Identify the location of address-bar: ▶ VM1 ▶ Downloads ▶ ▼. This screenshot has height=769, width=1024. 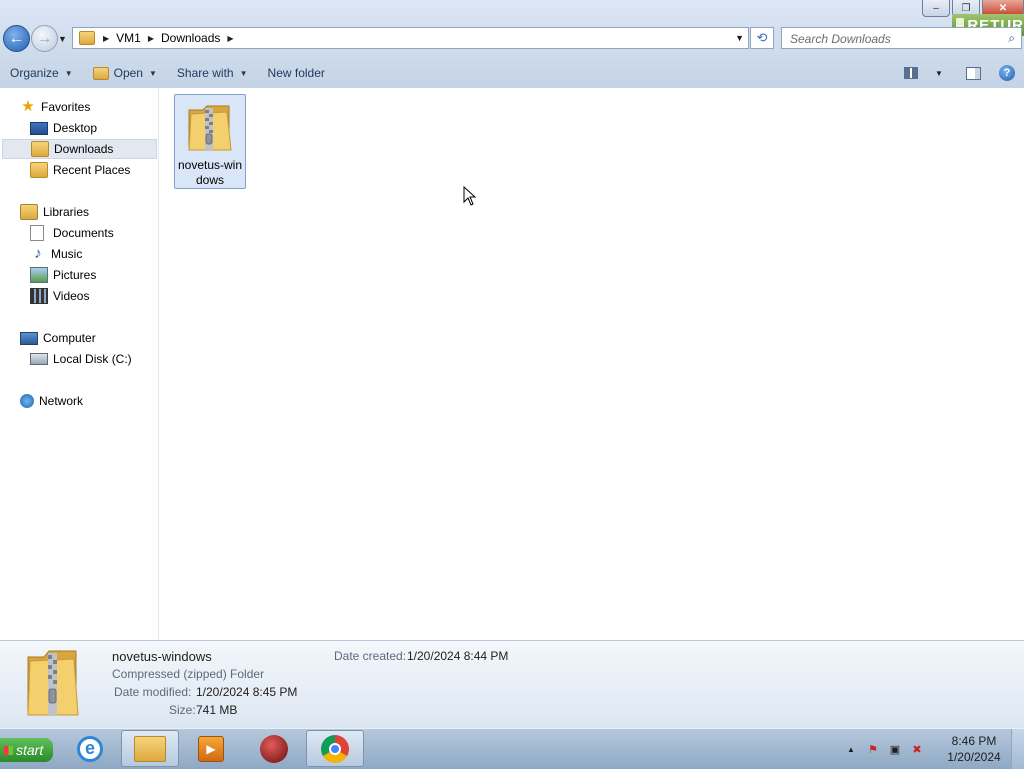
(410, 38).